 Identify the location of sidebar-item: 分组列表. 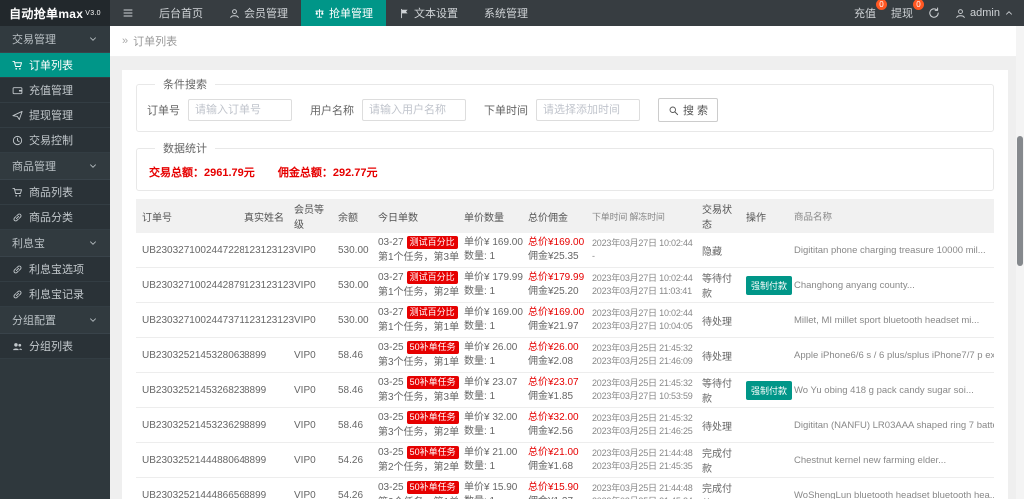
(55, 346).